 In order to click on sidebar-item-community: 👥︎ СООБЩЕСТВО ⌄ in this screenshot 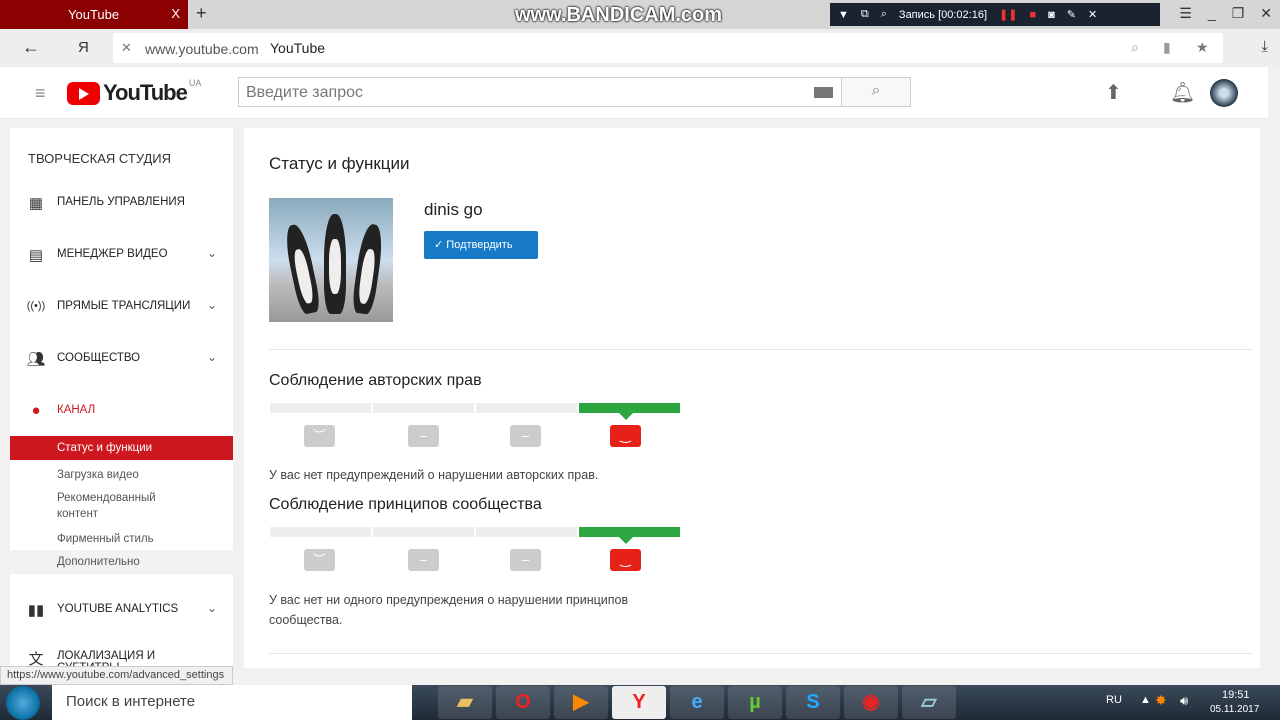, I will do `click(121, 359)`.